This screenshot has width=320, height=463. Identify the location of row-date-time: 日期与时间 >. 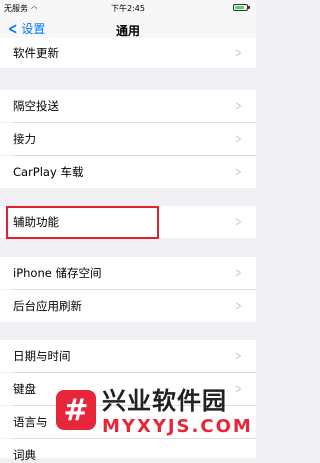
(128, 356).